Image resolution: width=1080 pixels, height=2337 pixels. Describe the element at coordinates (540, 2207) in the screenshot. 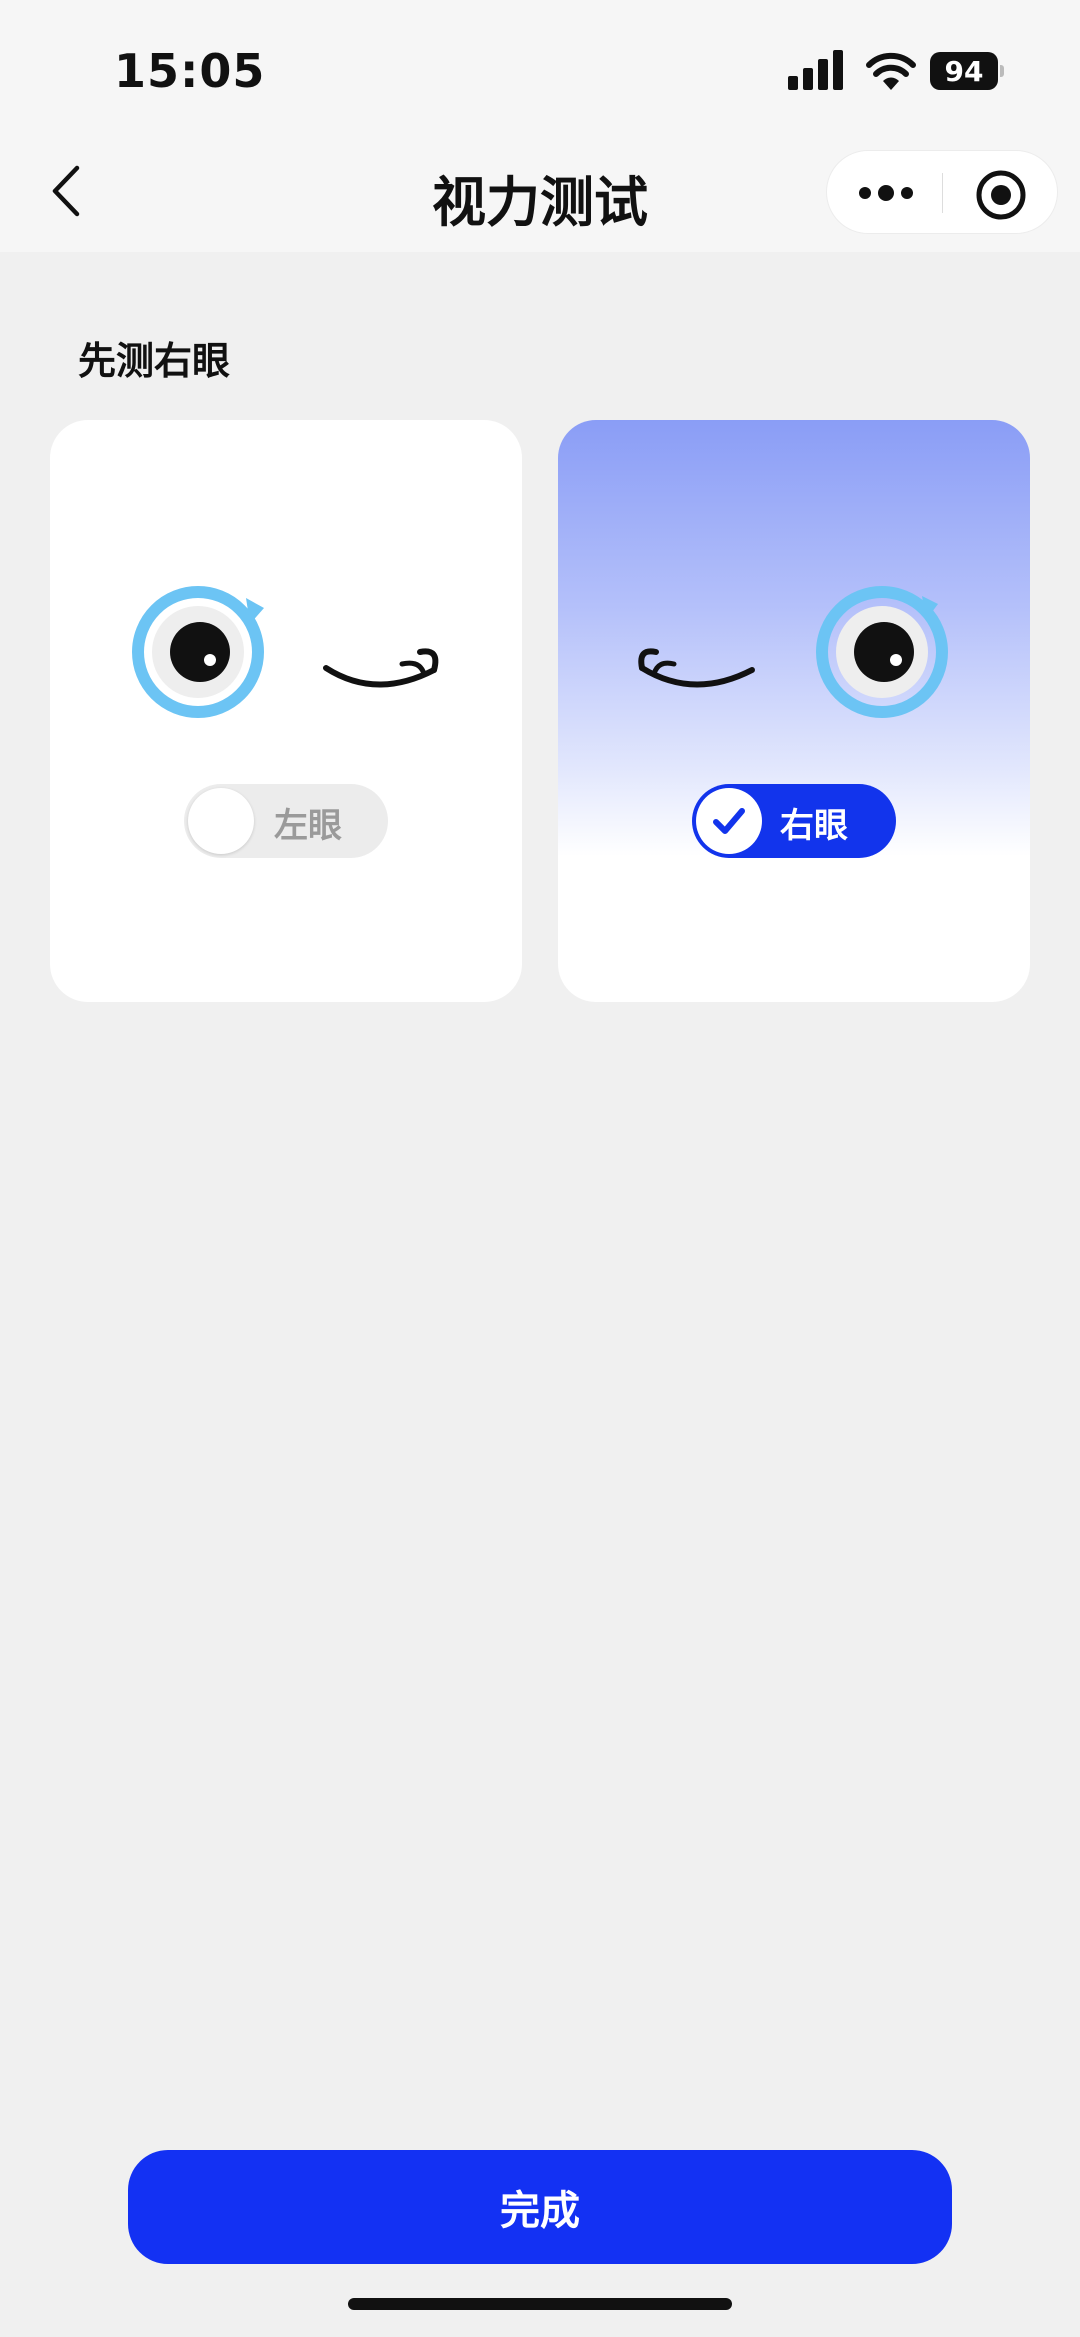

I see `done-button: 完成` at that location.